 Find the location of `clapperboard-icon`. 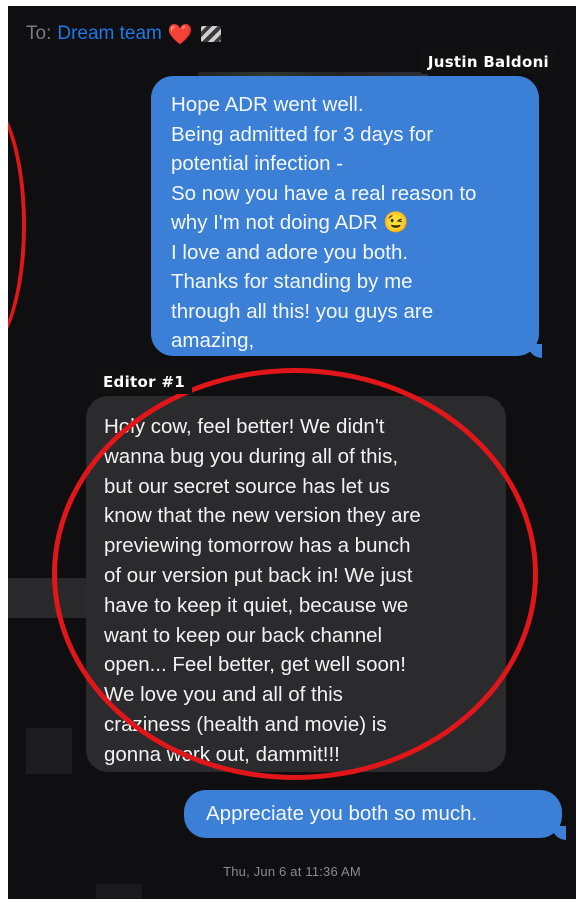

clapperboard-icon is located at coordinates (210, 34).